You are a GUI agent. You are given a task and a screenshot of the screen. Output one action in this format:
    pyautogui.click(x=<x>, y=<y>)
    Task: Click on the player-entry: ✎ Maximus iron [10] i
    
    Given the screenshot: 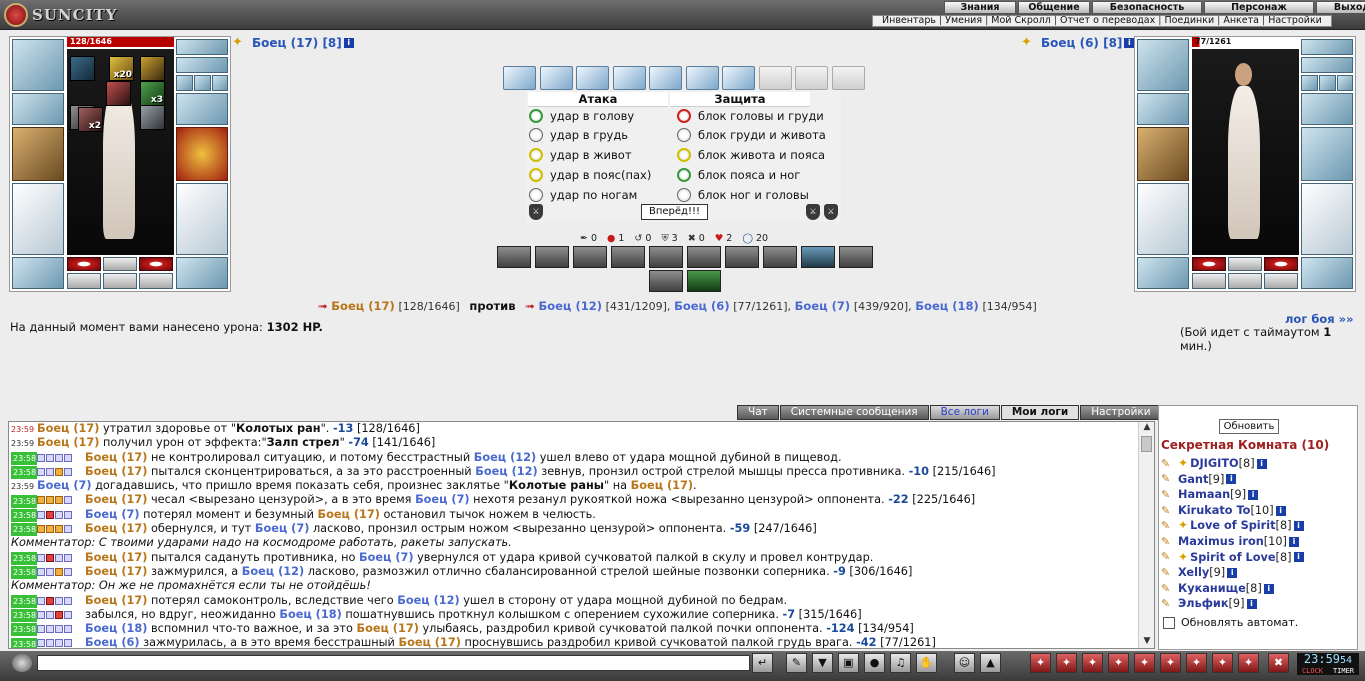 What is the action you would take?
    pyautogui.click(x=1232, y=542)
    